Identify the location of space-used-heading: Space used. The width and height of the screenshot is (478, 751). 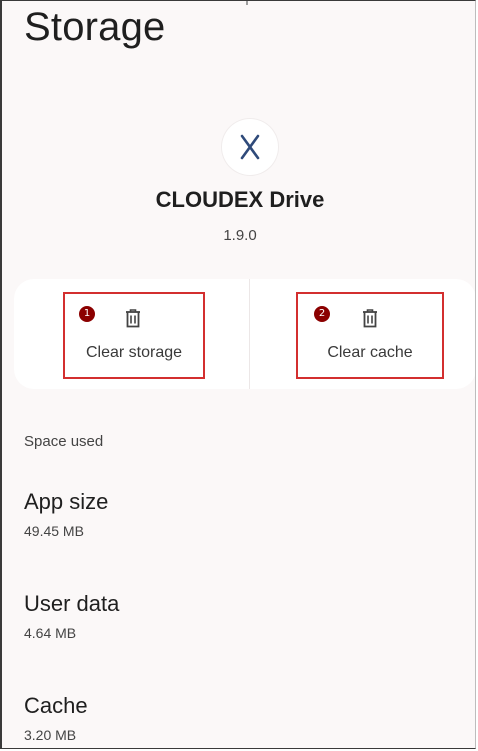
(64, 441).